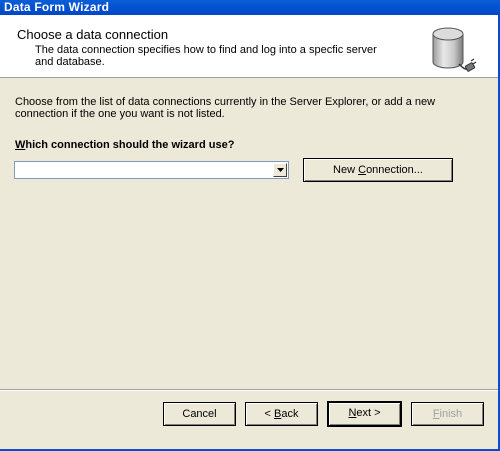  I want to click on window-title: Data Form Wizard, so click(57, 7).